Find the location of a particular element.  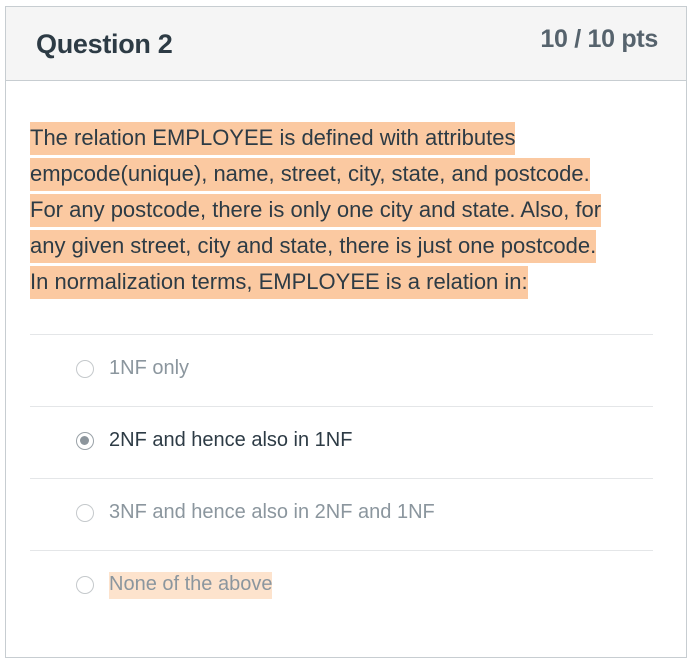

radio-button-selected is located at coordinates (85, 441).